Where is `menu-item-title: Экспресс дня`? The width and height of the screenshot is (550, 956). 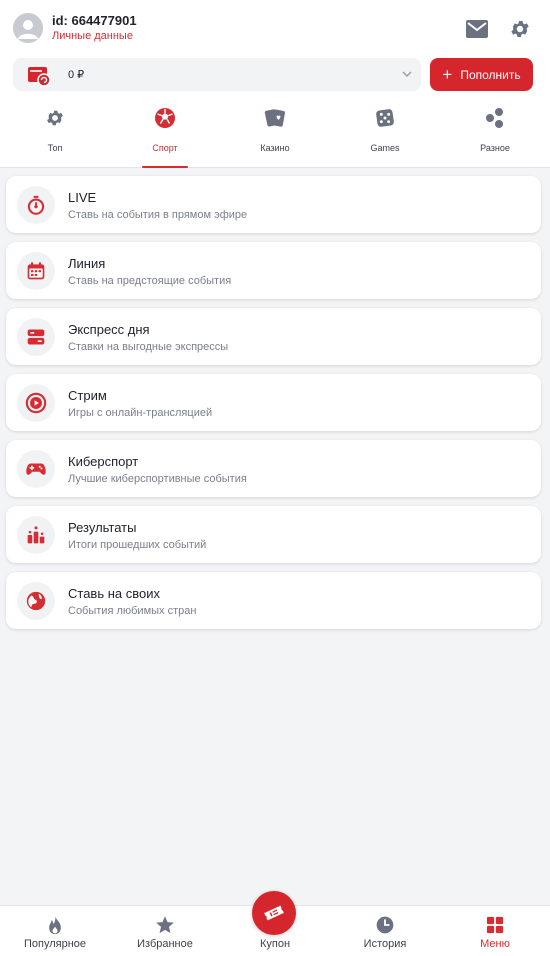
menu-item-title: Экспресс дня is located at coordinates (109, 329).